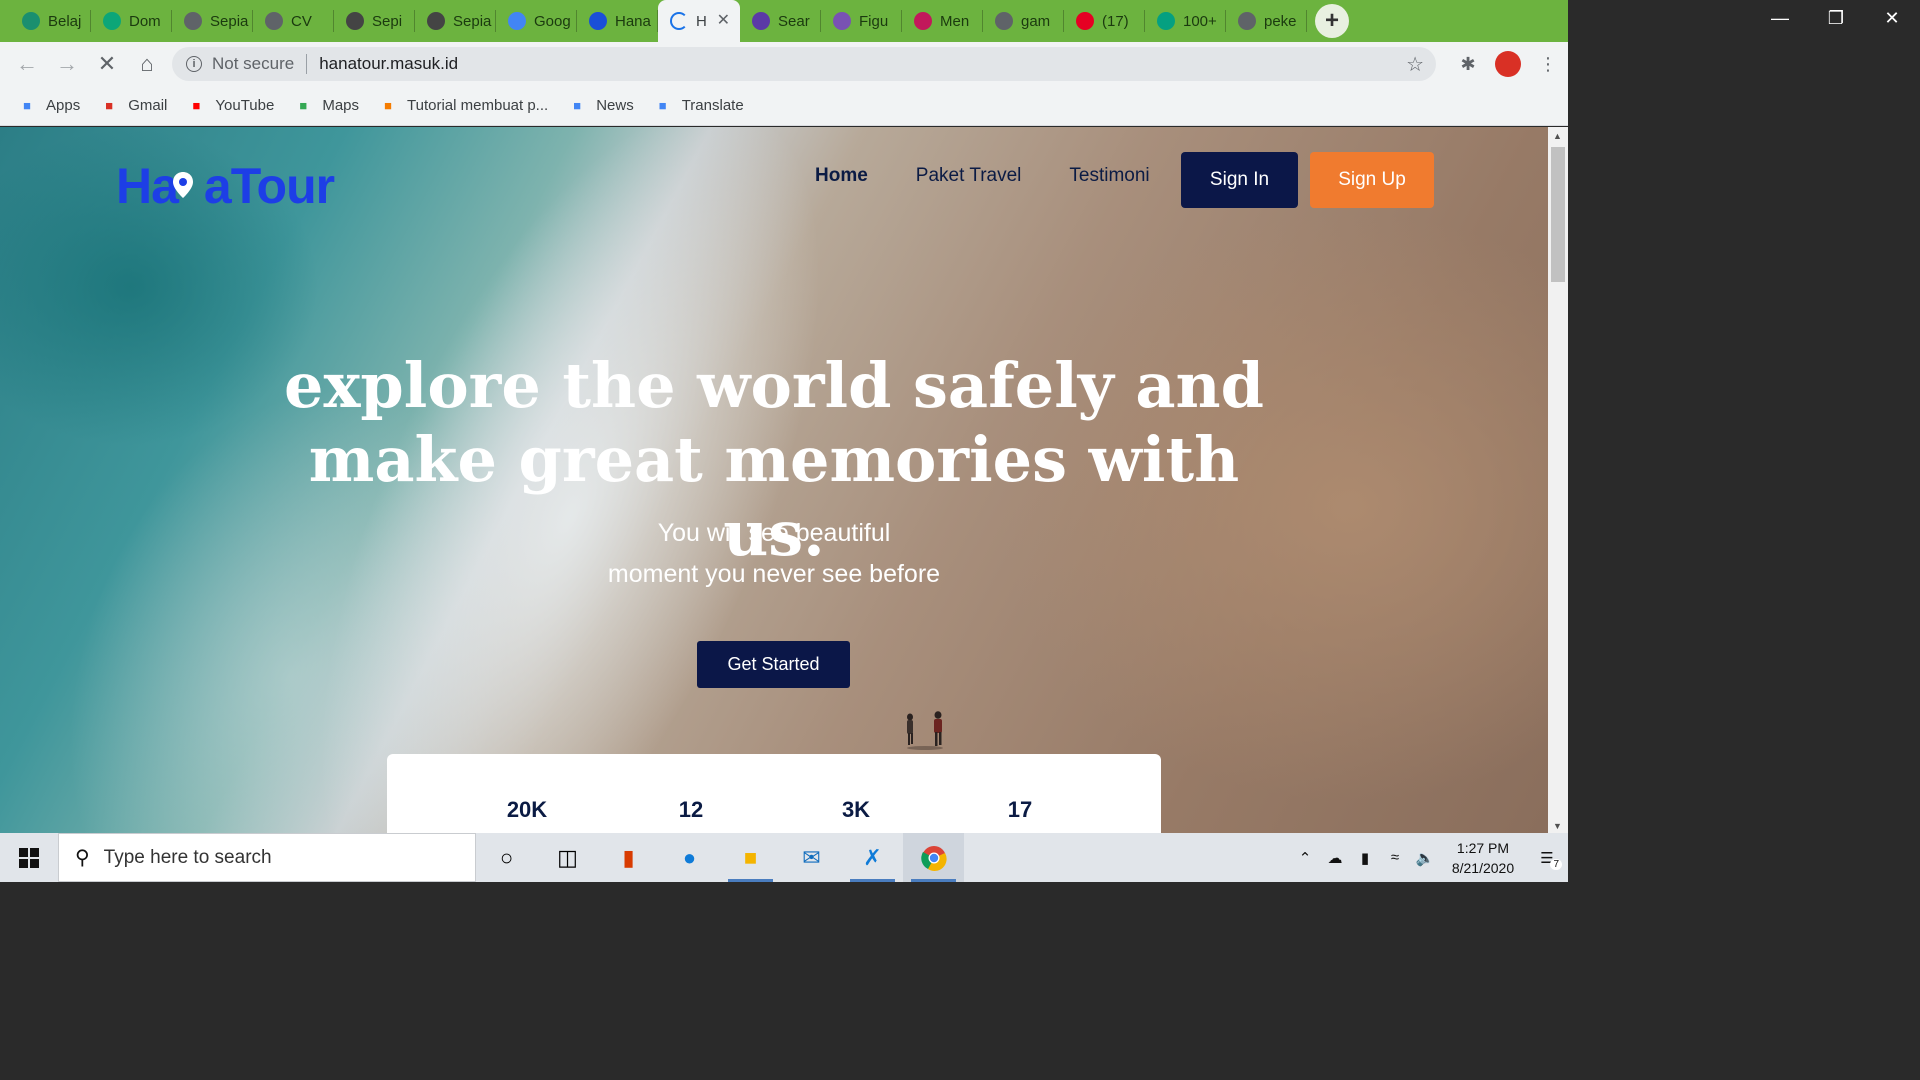  What do you see at coordinates (811, 857) in the screenshot?
I see `mail-icon: ✉` at bounding box center [811, 857].